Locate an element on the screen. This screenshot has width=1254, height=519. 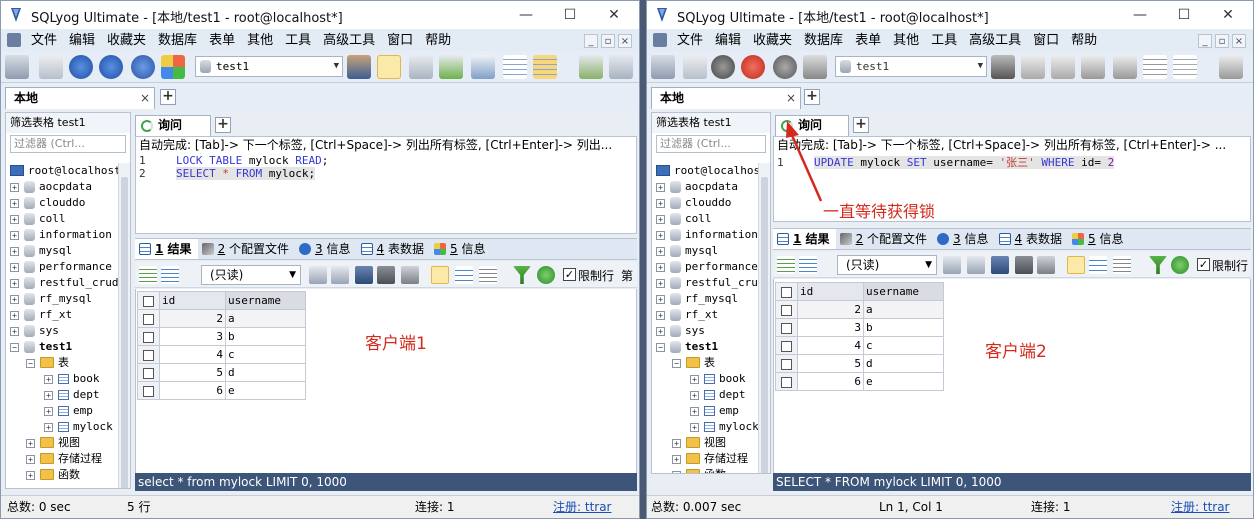
text-view-icon is located at coordinates (1122, 265).